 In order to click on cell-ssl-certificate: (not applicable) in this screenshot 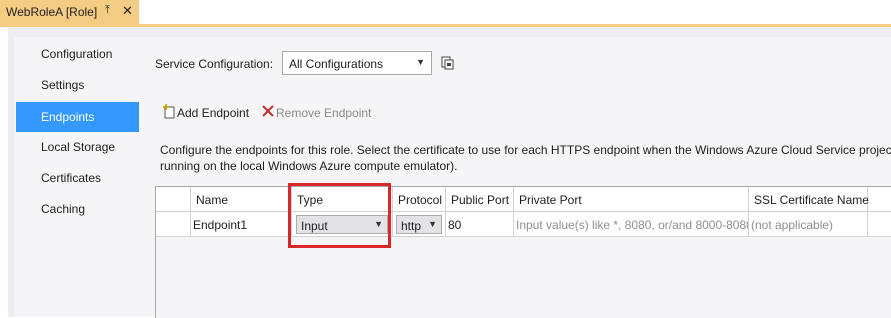, I will do `click(808, 224)`.